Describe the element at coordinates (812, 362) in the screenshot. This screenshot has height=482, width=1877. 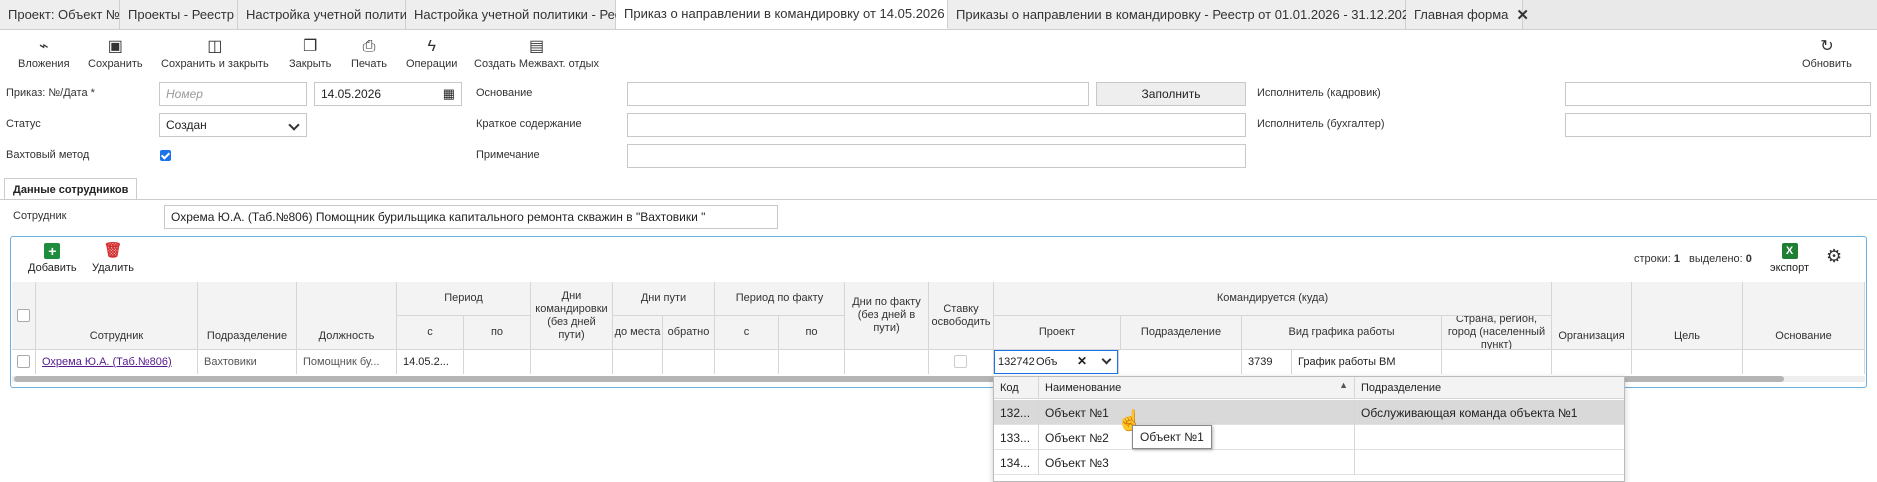
I see `row-fact-to` at that location.